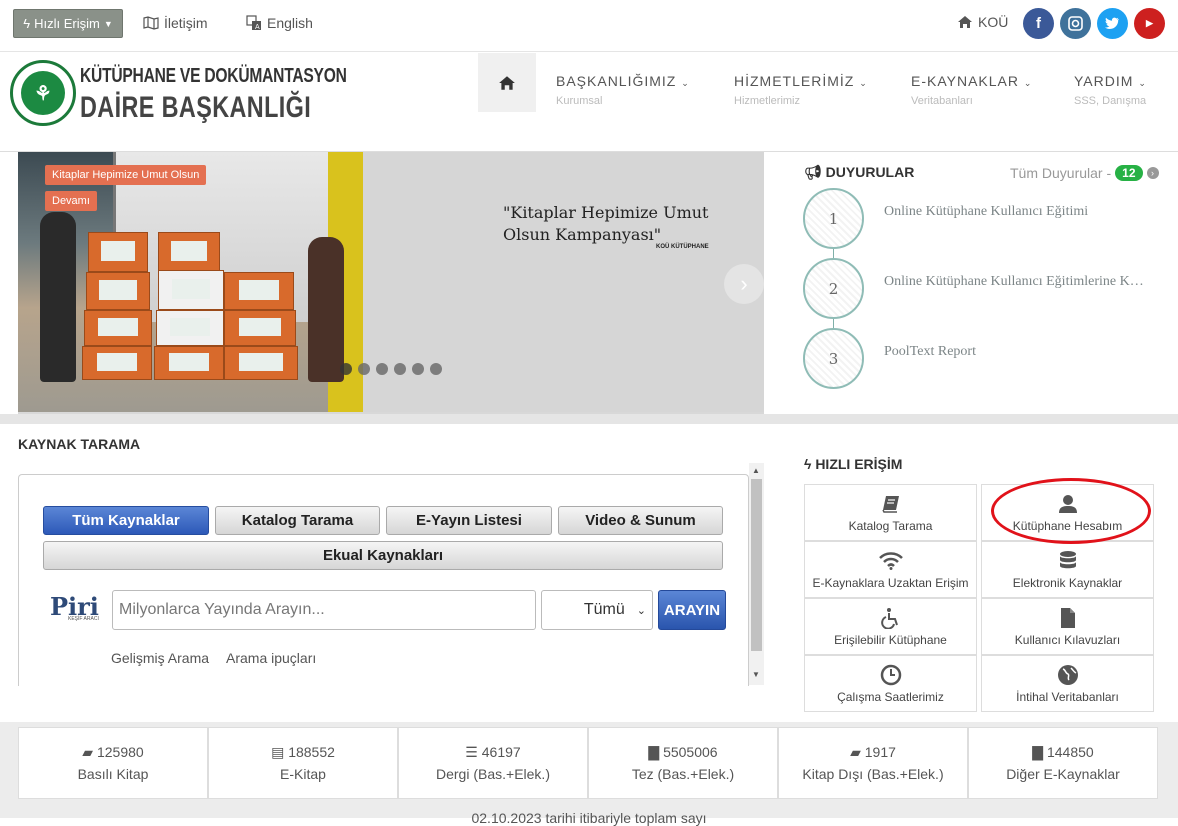  What do you see at coordinates (1067, 639) in the screenshot?
I see `quick-access-label: Kullanıcı Kılavuzları` at bounding box center [1067, 639].